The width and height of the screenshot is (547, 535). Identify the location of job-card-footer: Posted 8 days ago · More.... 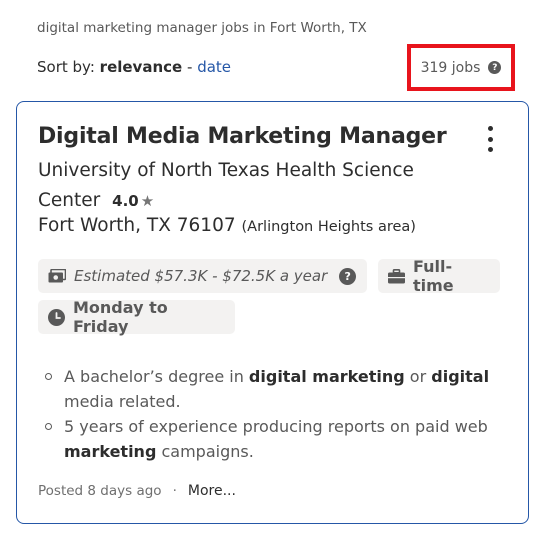
(137, 491).